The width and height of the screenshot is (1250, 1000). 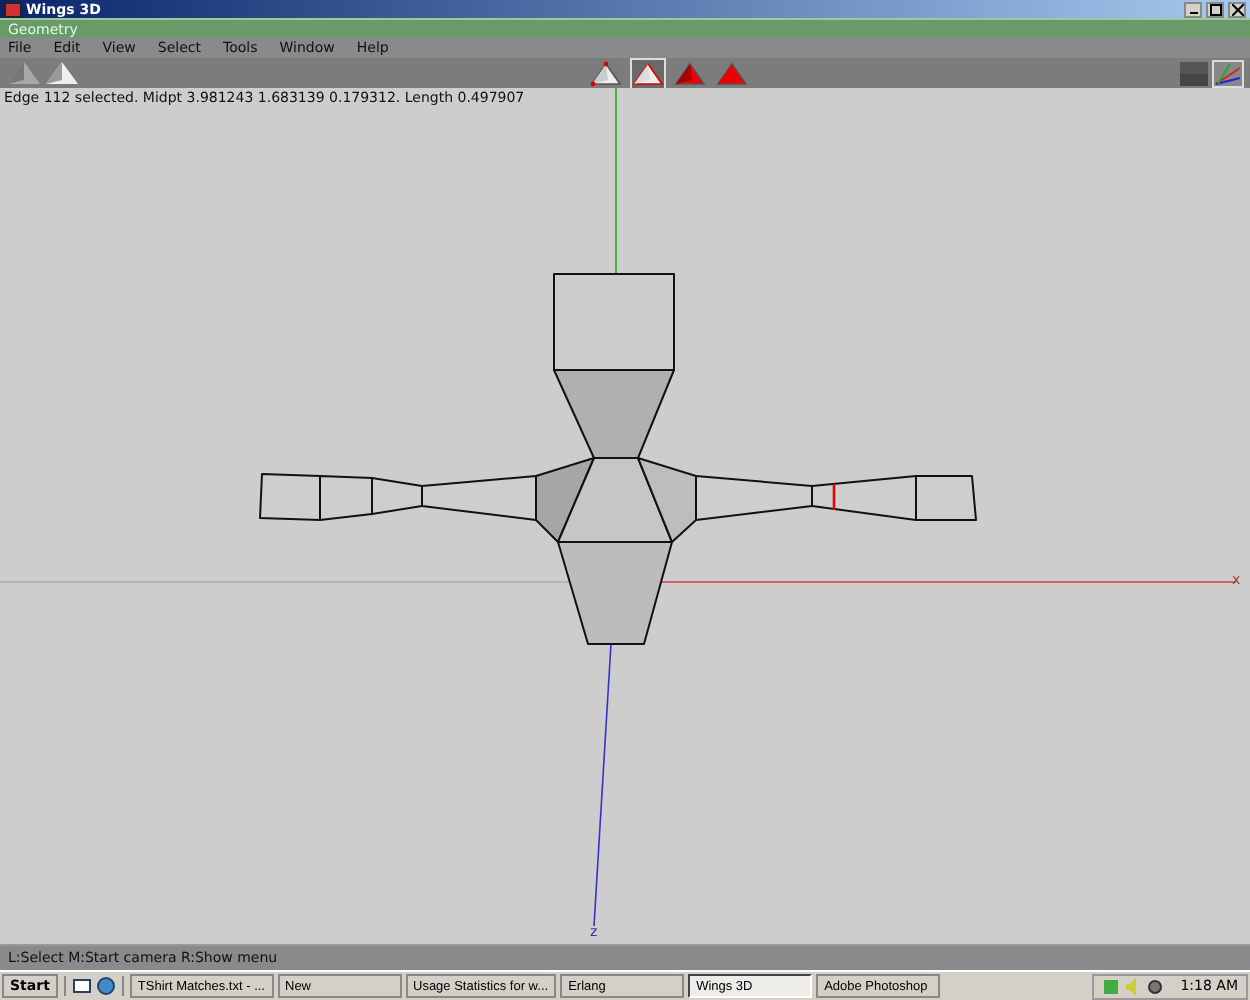 I want to click on close-button, so click(x=1237, y=9).